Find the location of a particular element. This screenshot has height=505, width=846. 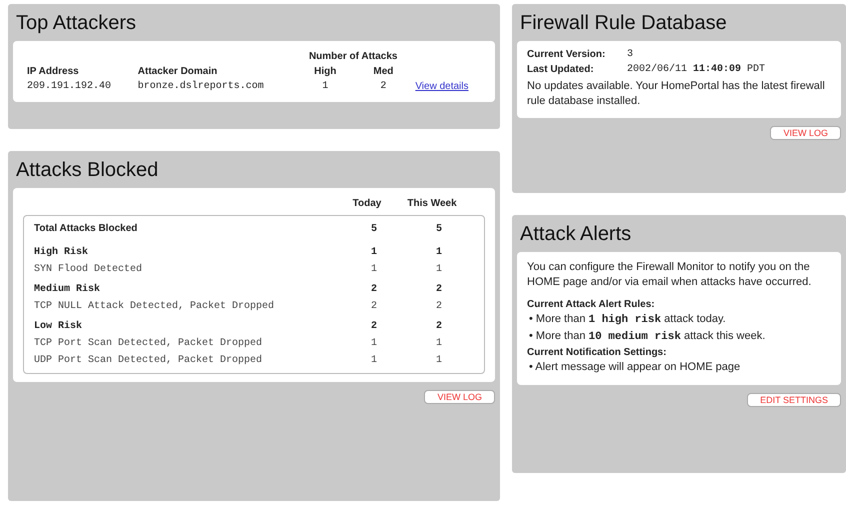

risk-group-label: Medium Risk is located at coordinates (68, 289).